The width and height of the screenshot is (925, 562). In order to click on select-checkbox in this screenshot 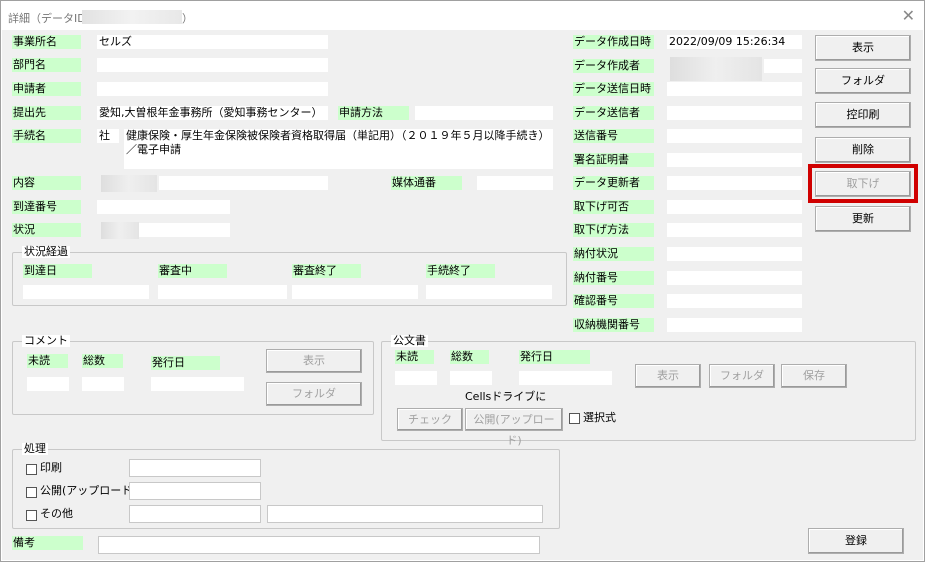, I will do `click(574, 418)`.